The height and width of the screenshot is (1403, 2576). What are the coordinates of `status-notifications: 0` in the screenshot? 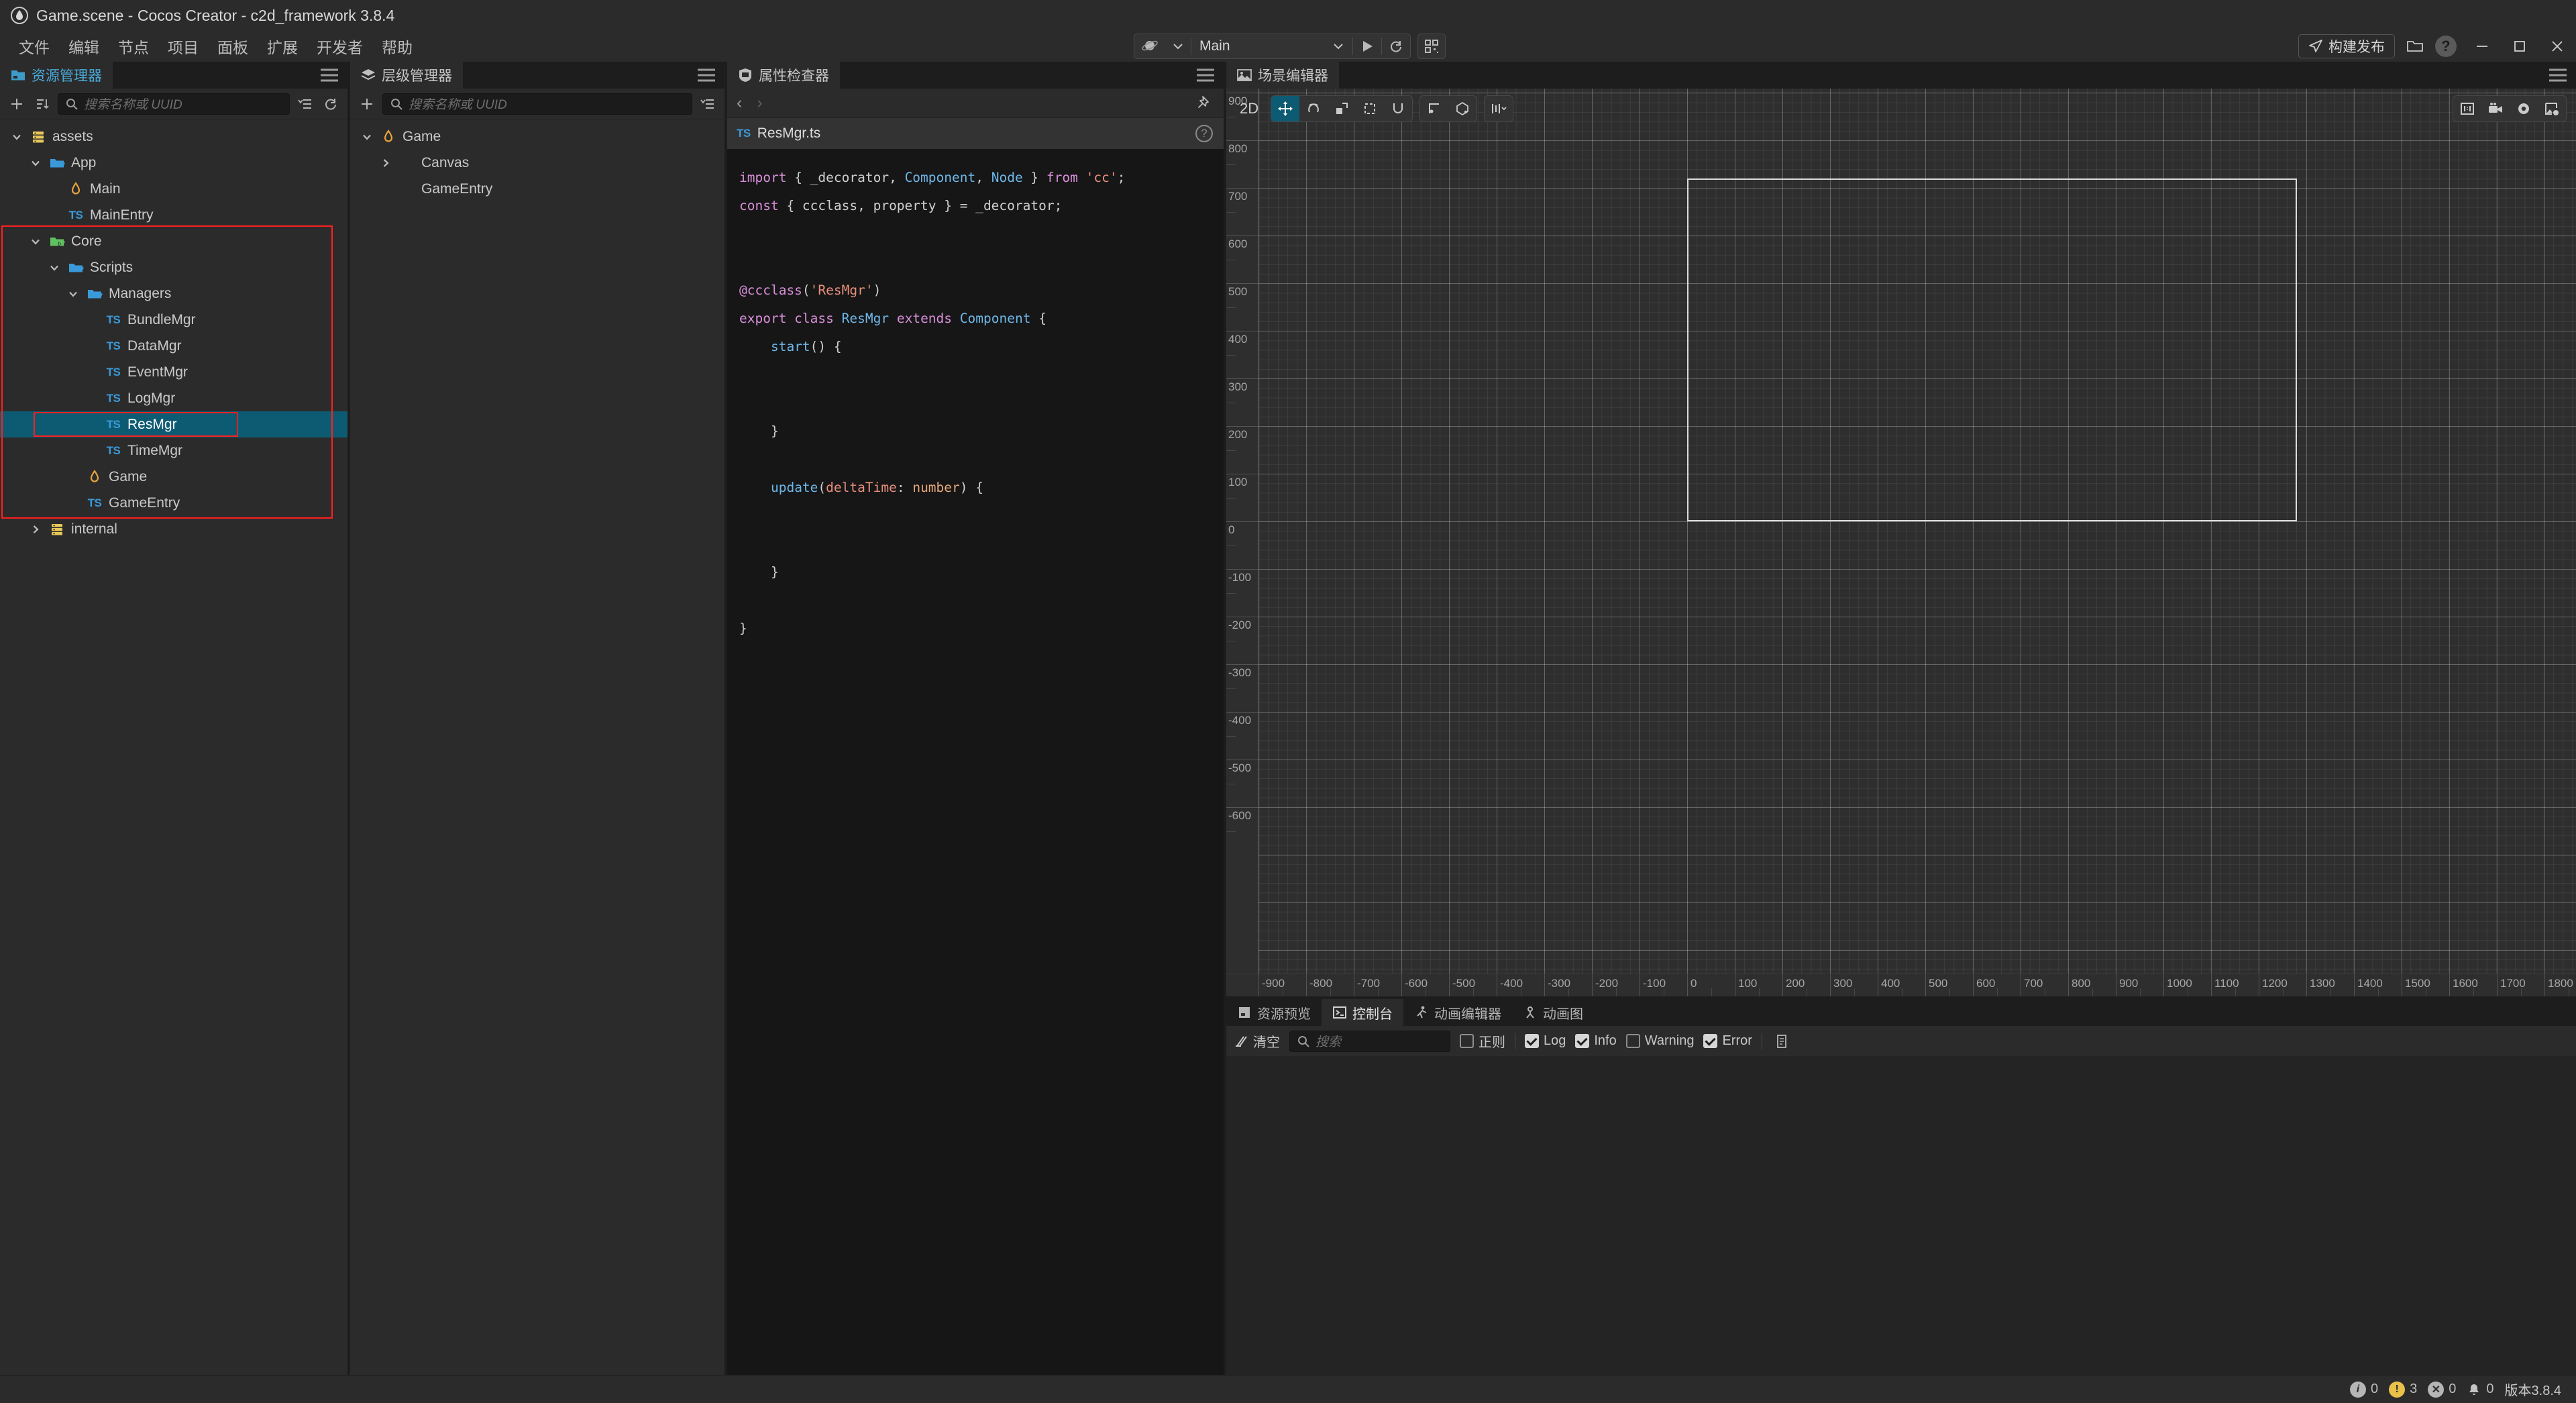 It's located at (2480, 1390).